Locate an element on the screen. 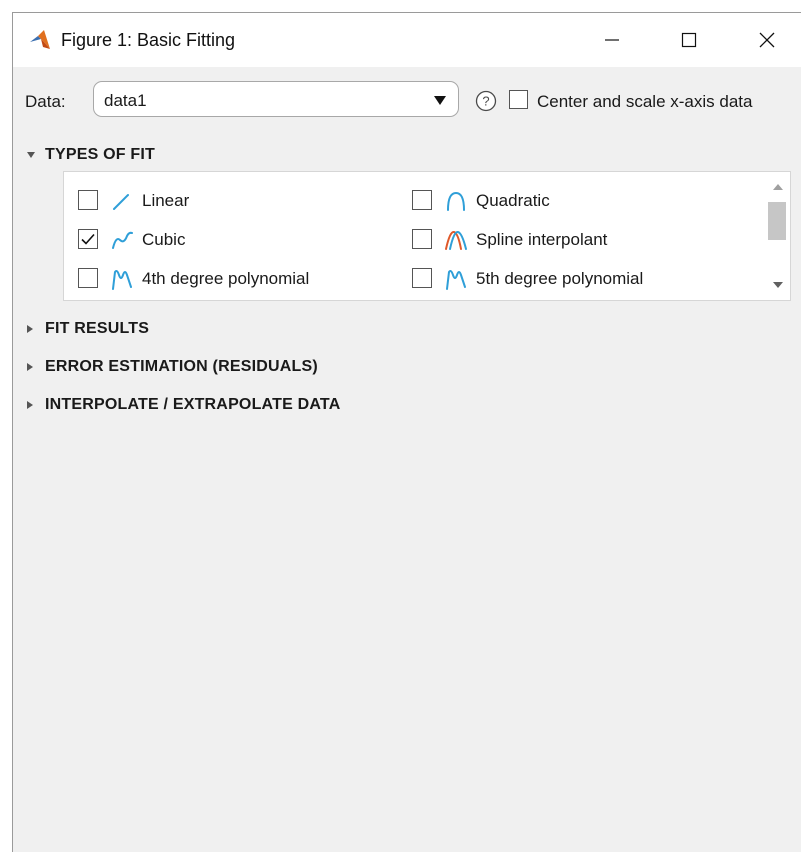  linear-fit-icon is located at coordinates (121, 202).